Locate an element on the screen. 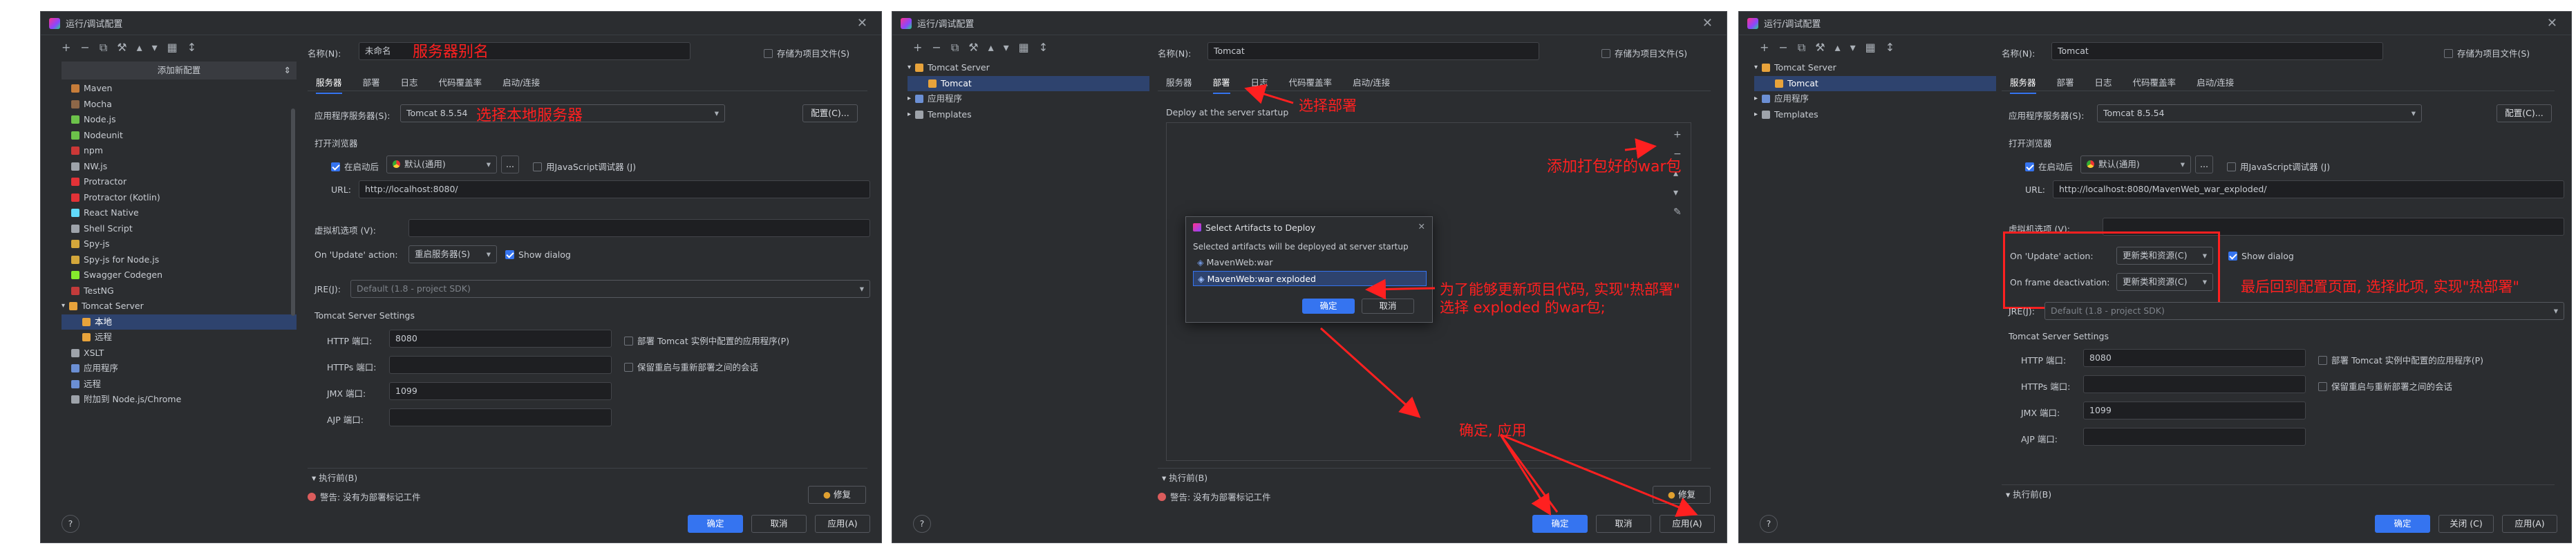 The width and height of the screenshot is (2576, 557). tree-item: Protractor is located at coordinates (179, 182).